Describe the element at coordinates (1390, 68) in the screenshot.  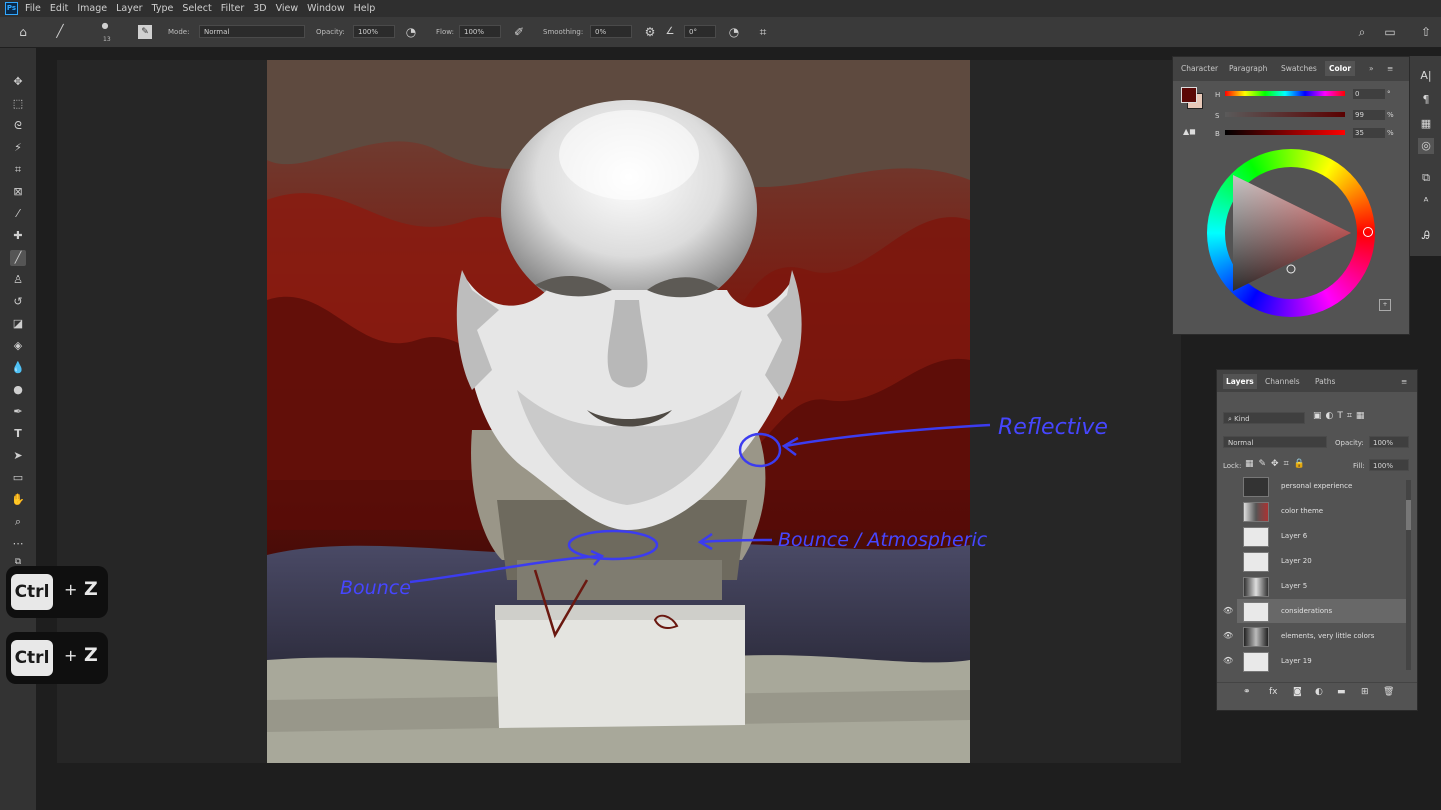
I see `panel-menu-icon: ≡` at that location.